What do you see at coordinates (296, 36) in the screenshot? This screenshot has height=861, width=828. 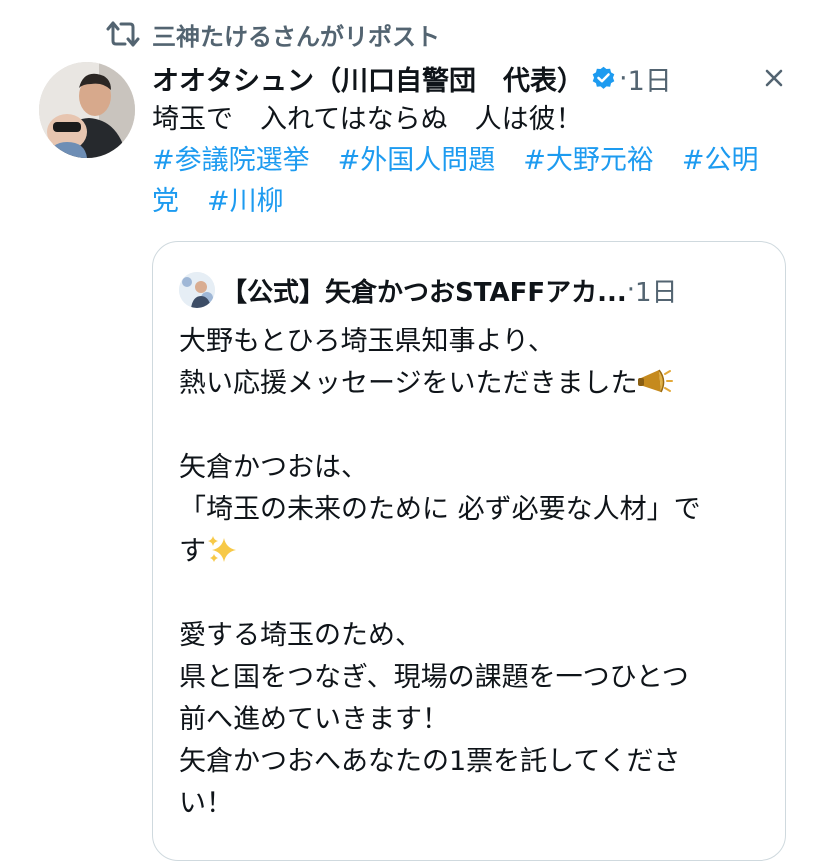 I see `repost-text: 三神たけるさんがリポスト` at bounding box center [296, 36].